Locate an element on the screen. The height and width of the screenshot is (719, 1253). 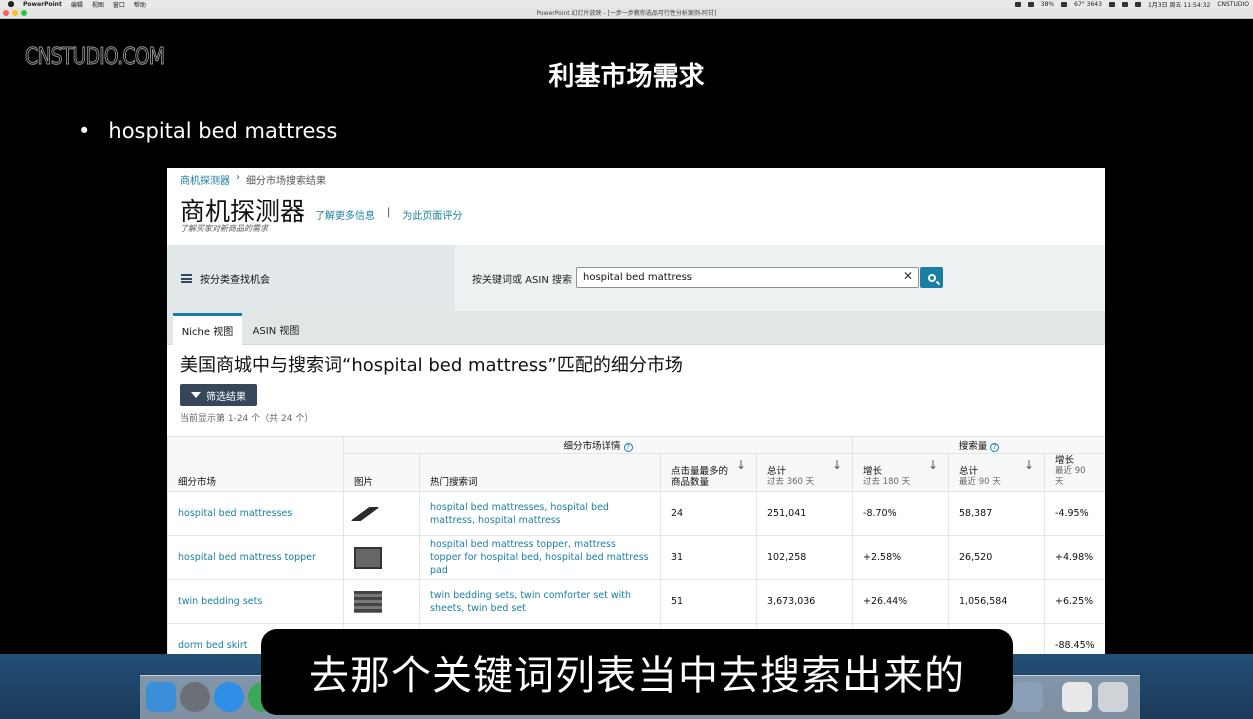
window-title-bar: PowerPoint 幻灯片放映 - [一步一步教你选品可行性分析案例-阿甘] is located at coordinates (626, 13).